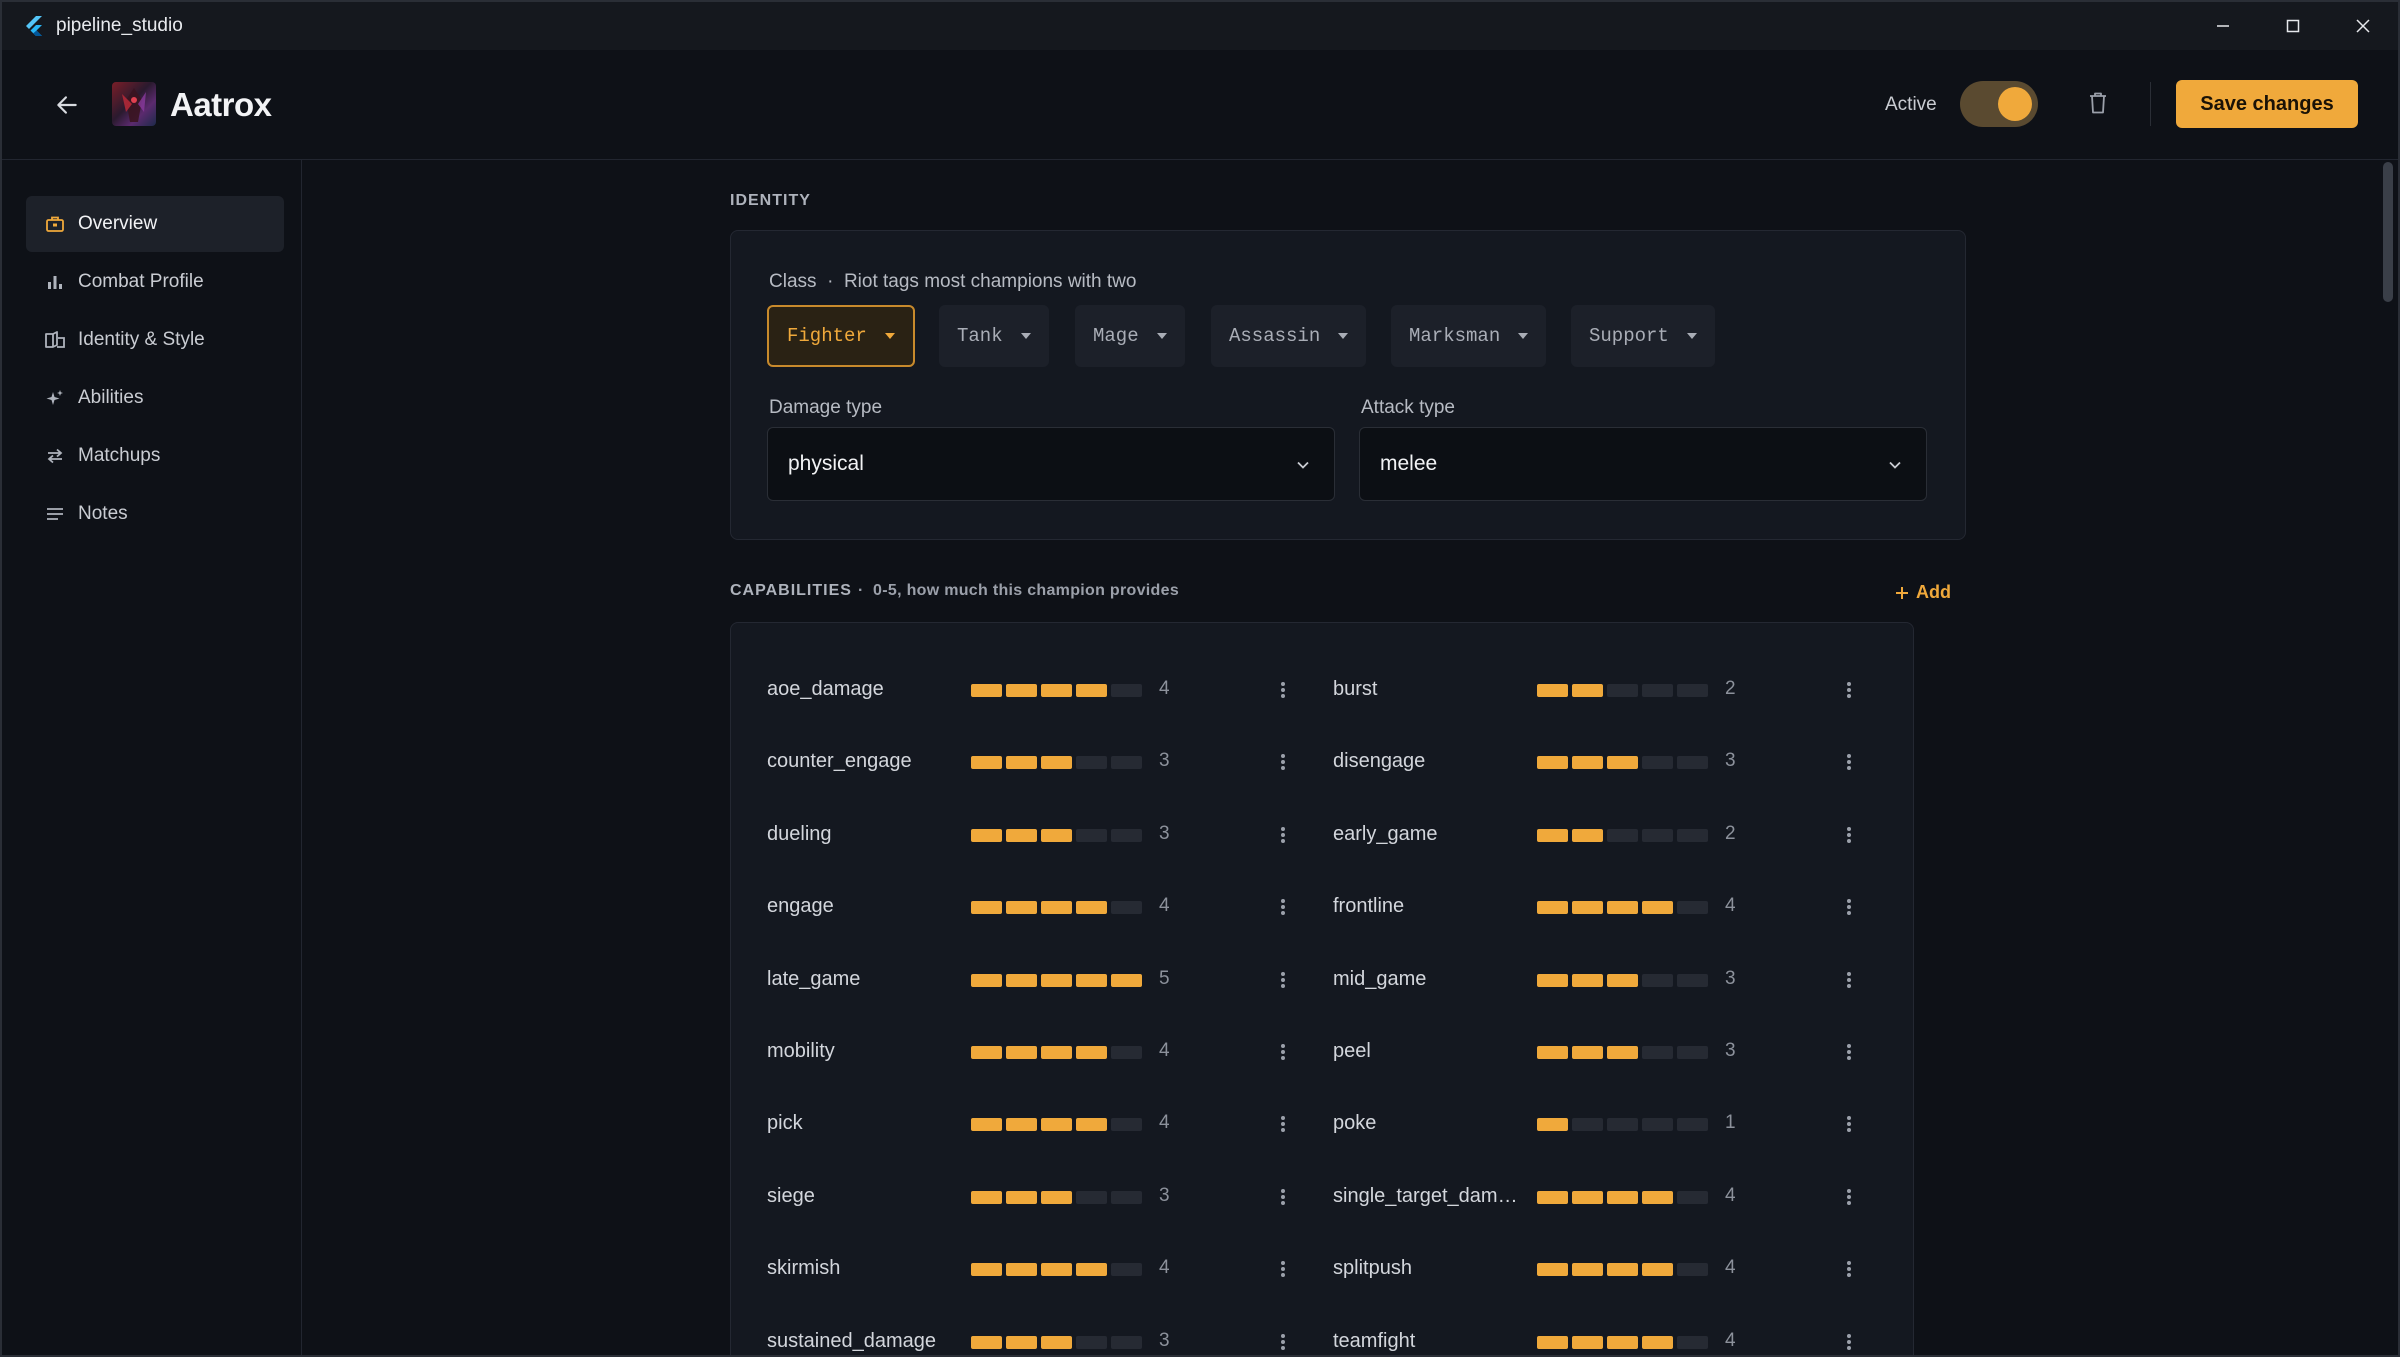  I want to click on save-changes-button: Save changes, so click(2267, 104).